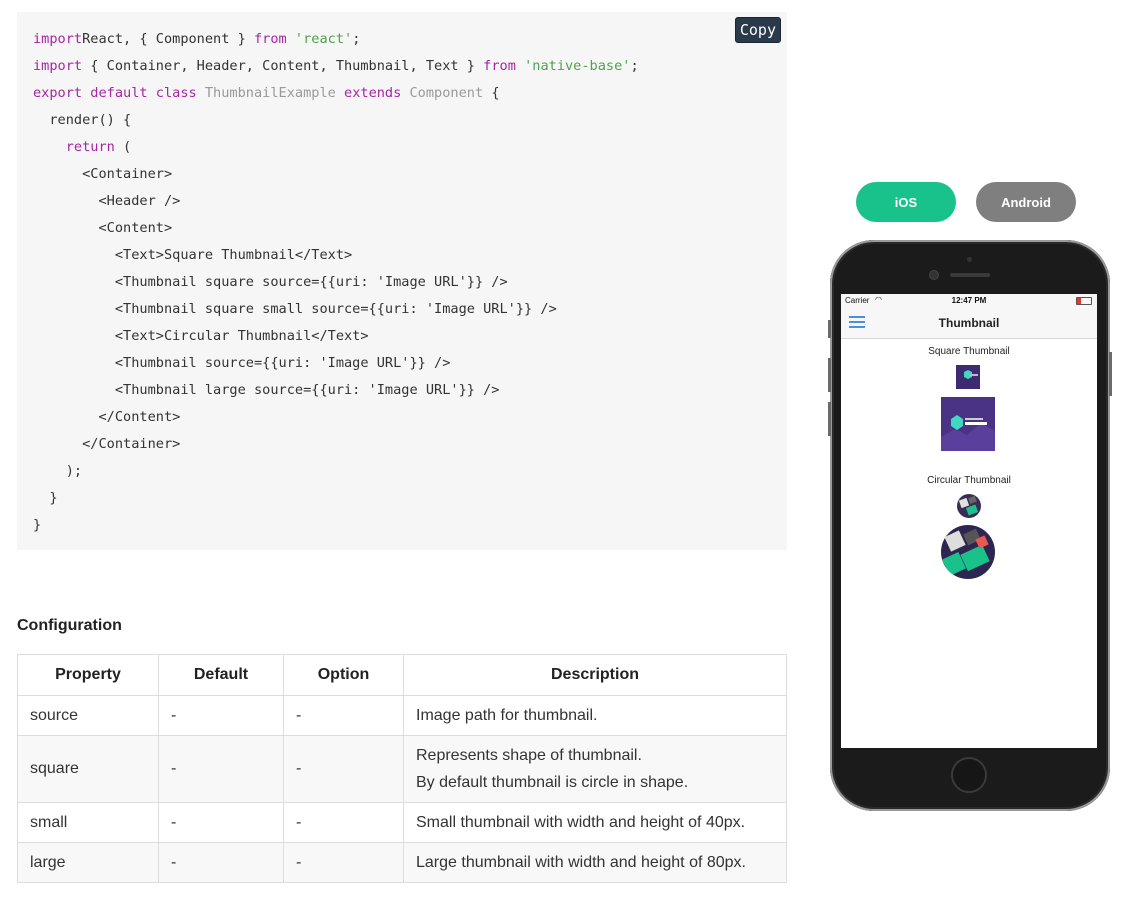 The width and height of the screenshot is (1125, 899). I want to click on code-line: </Container>, so click(336, 444).